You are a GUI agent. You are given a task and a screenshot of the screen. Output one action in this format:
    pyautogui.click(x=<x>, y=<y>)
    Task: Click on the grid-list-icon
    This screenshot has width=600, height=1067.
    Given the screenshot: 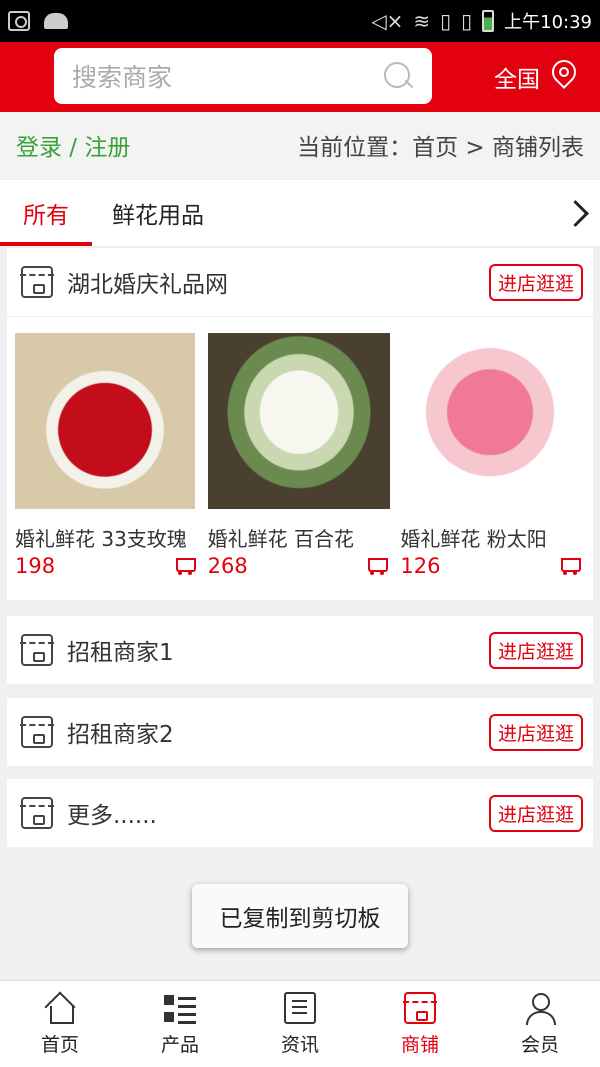 What is the action you would take?
    pyautogui.click(x=180, y=1007)
    